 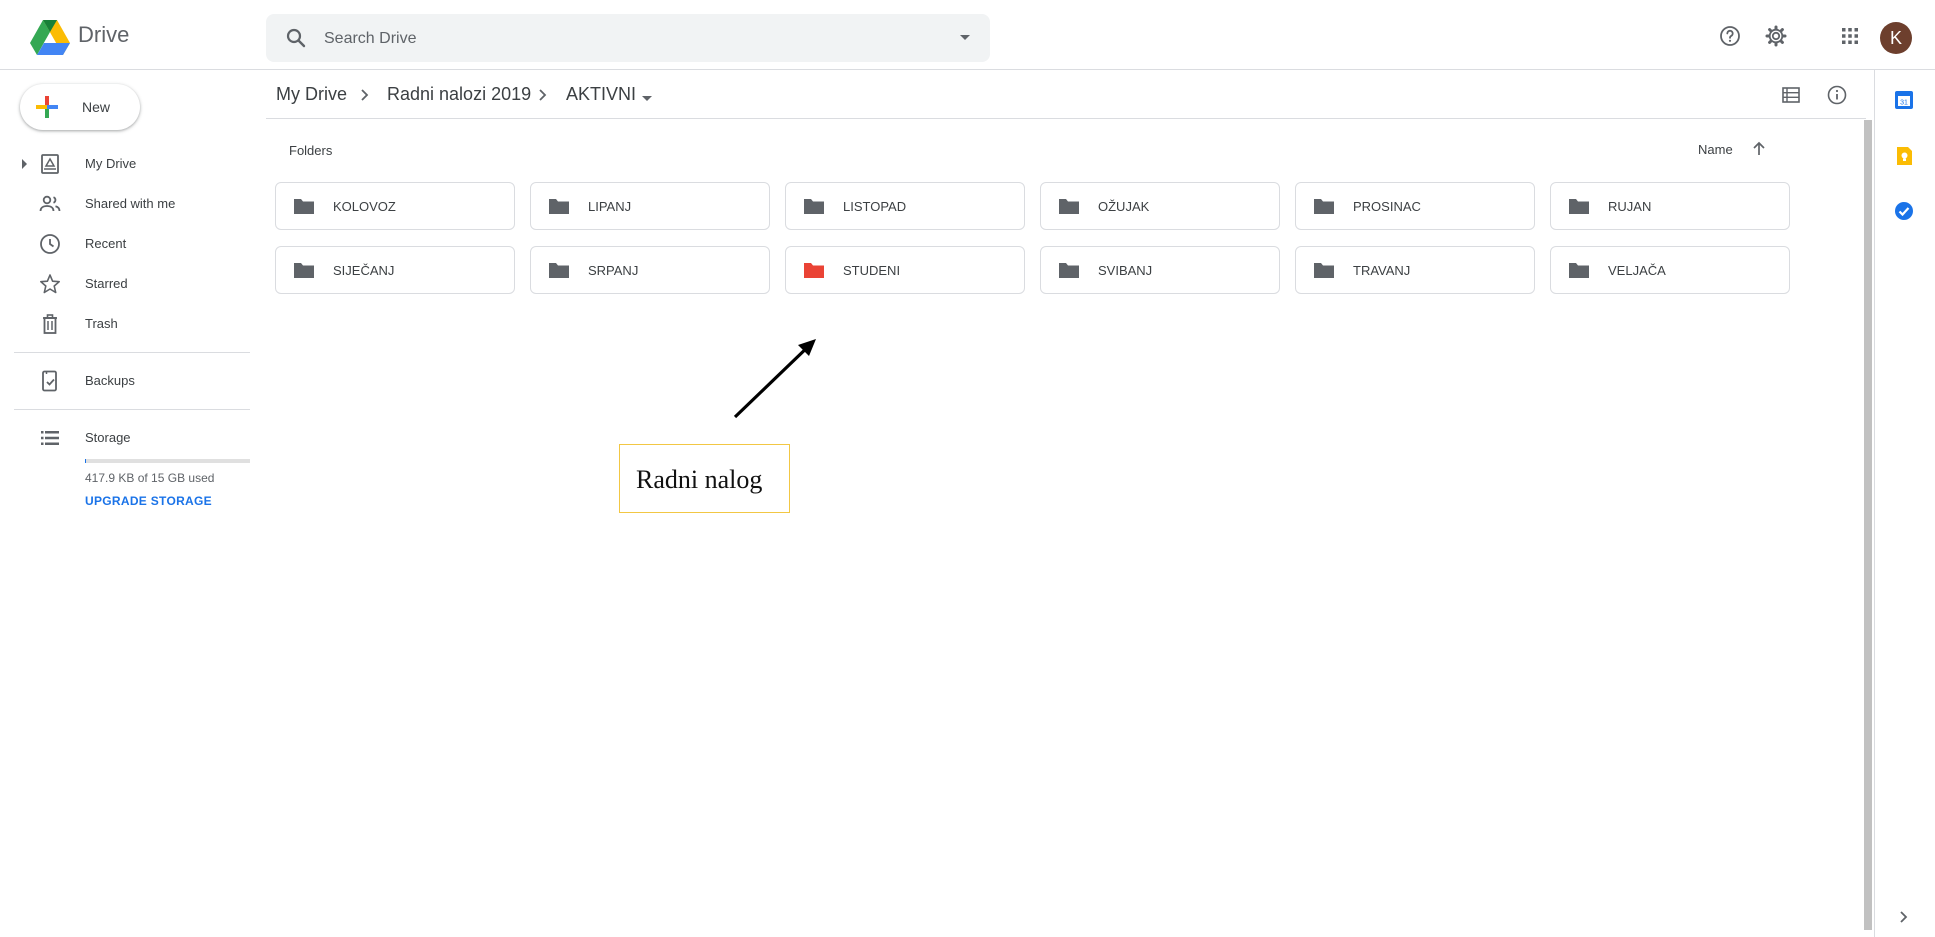 I want to click on info-icon, so click(x=1837, y=95).